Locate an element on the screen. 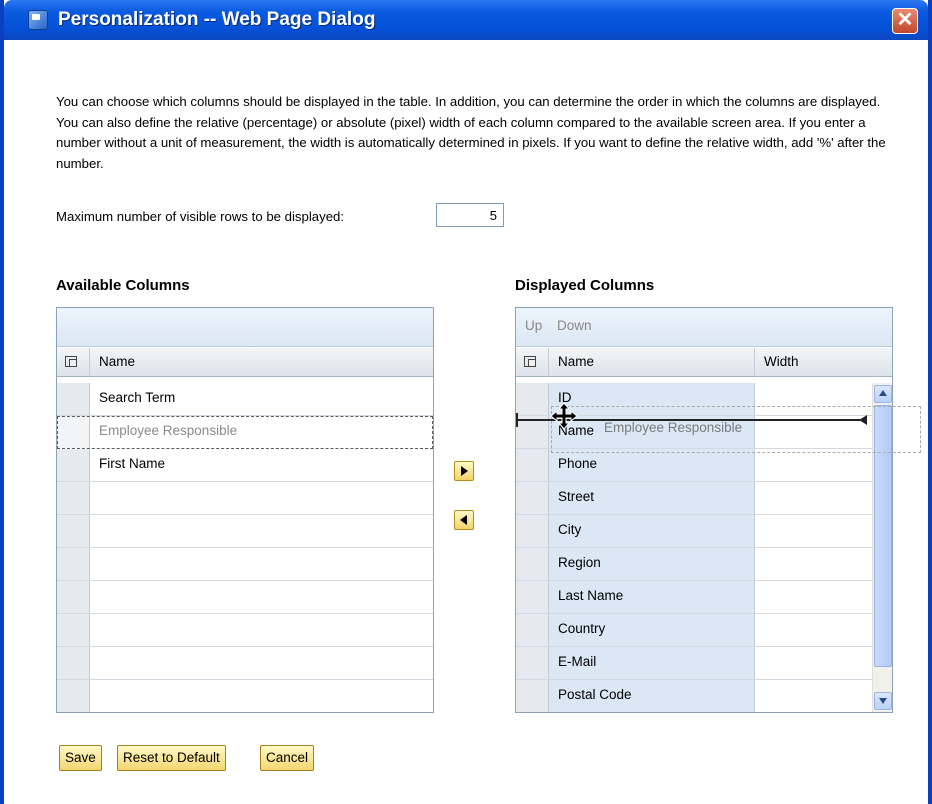 The image size is (932, 804). reset-to-default-button: Reset to Default is located at coordinates (171, 758).